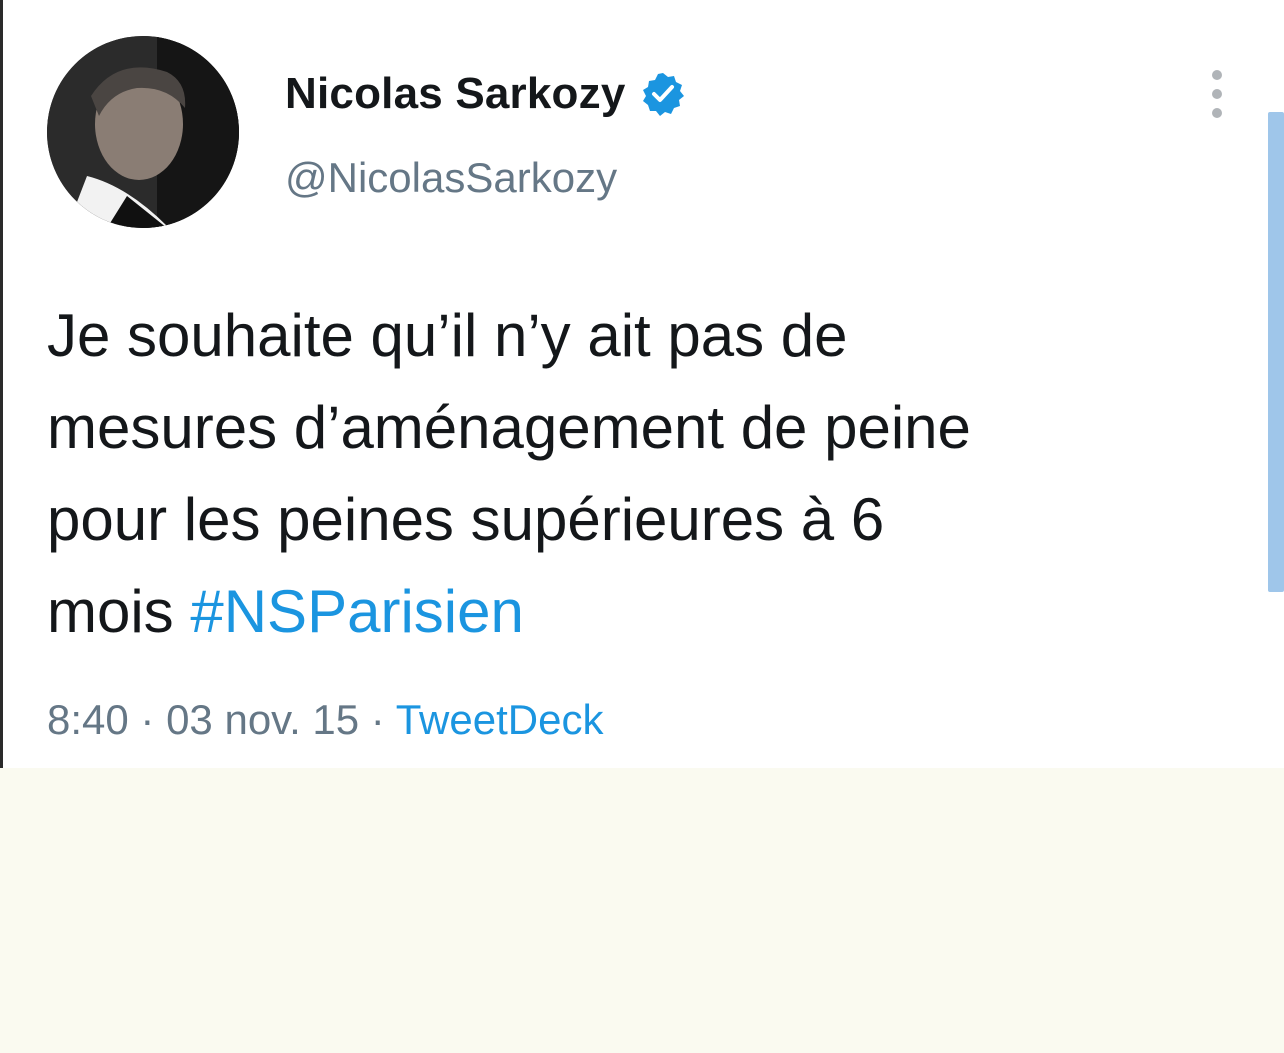 This screenshot has height=1053, width=1284. I want to click on tweet-text-line: mesures d’aménagement de peine, so click(509, 427).